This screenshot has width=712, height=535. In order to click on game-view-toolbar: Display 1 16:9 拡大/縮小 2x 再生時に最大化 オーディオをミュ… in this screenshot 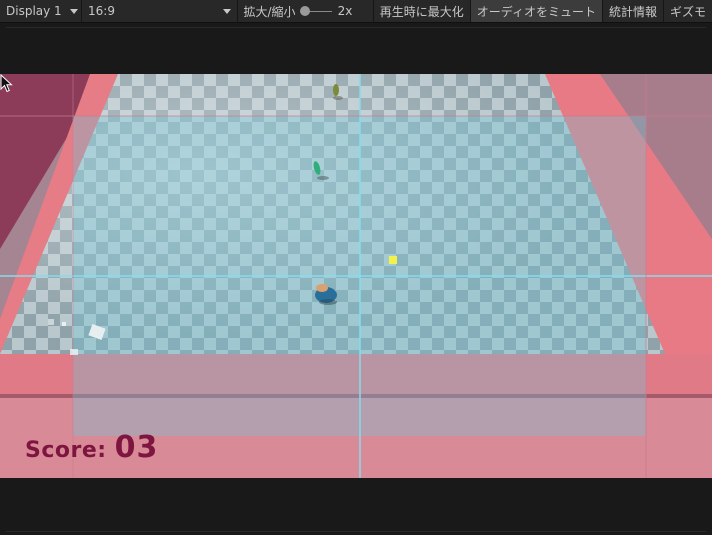, I will do `click(356, 11)`.